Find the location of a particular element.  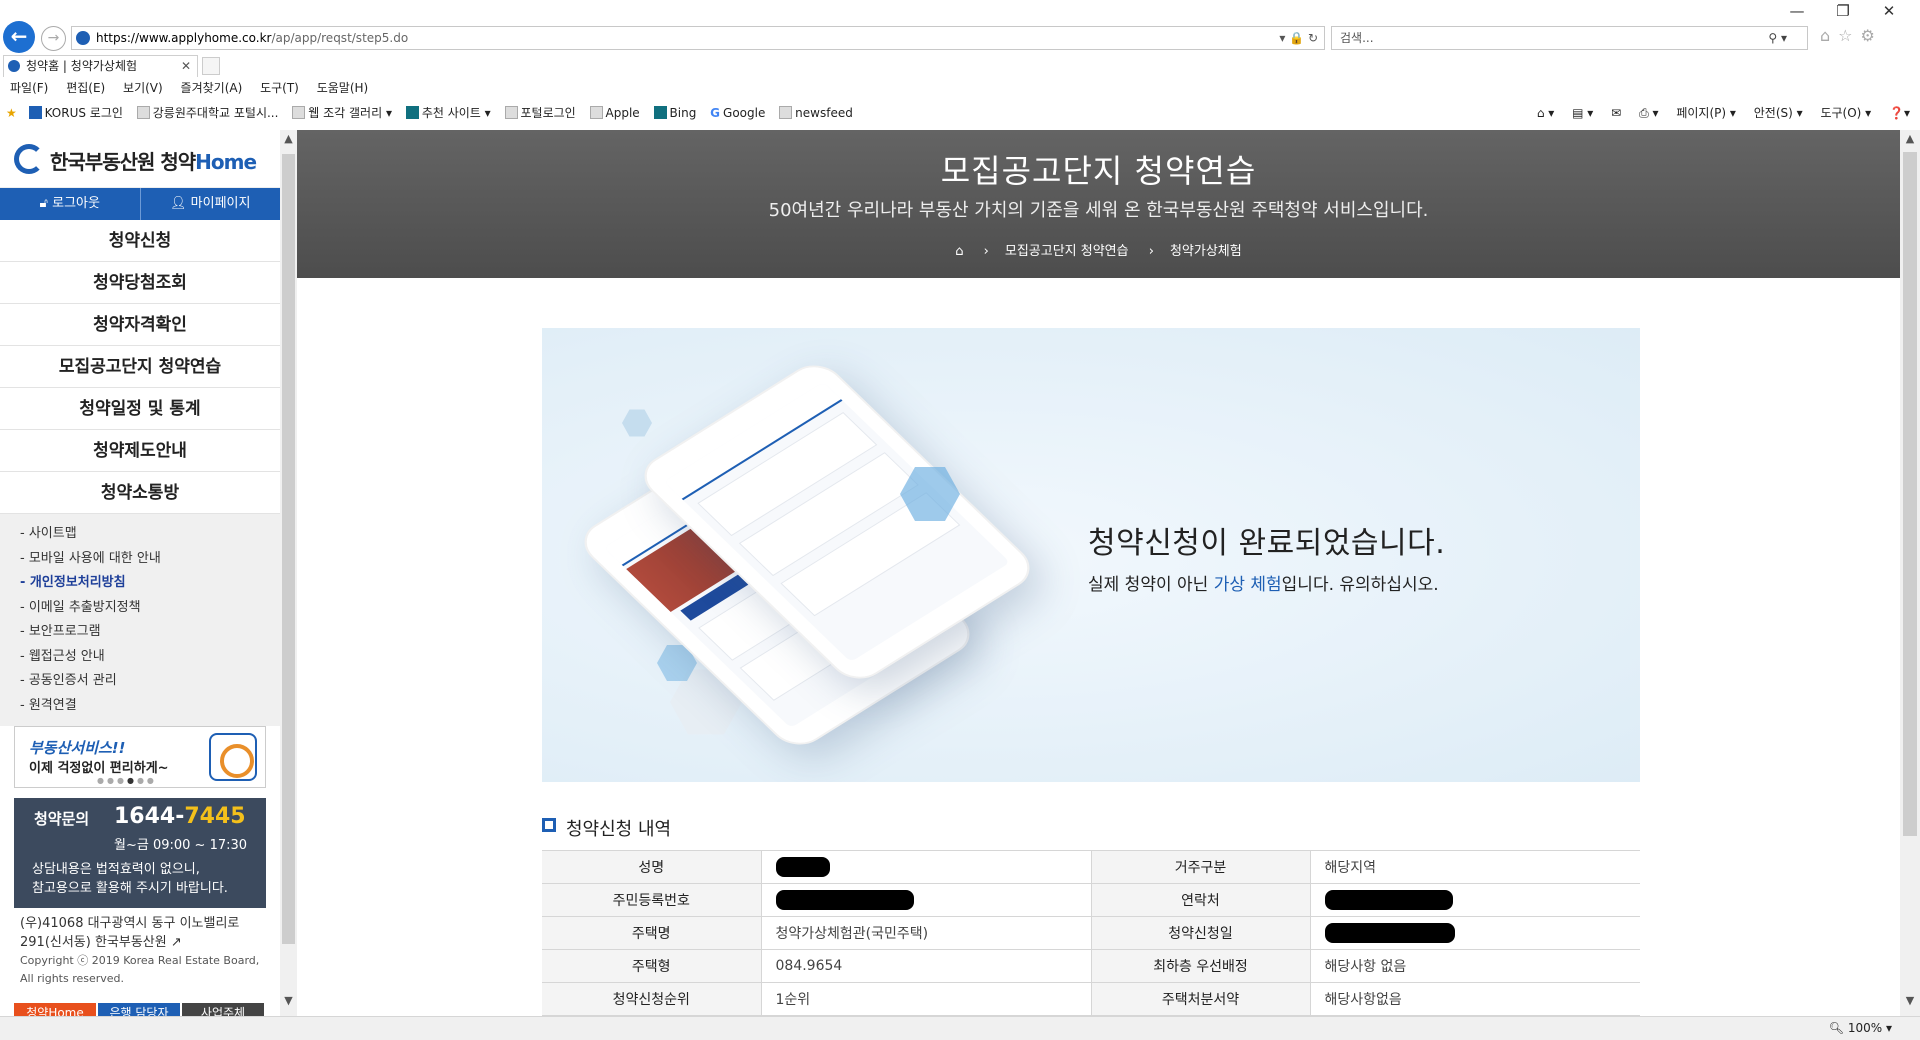

forward-button: → is located at coordinates (53, 38).